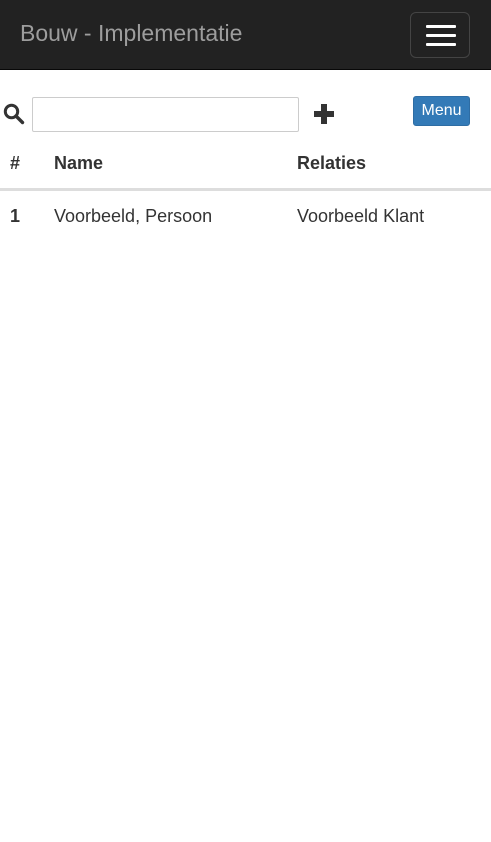 This screenshot has width=491, height=842. I want to click on row-number: 1, so click(15, 215).